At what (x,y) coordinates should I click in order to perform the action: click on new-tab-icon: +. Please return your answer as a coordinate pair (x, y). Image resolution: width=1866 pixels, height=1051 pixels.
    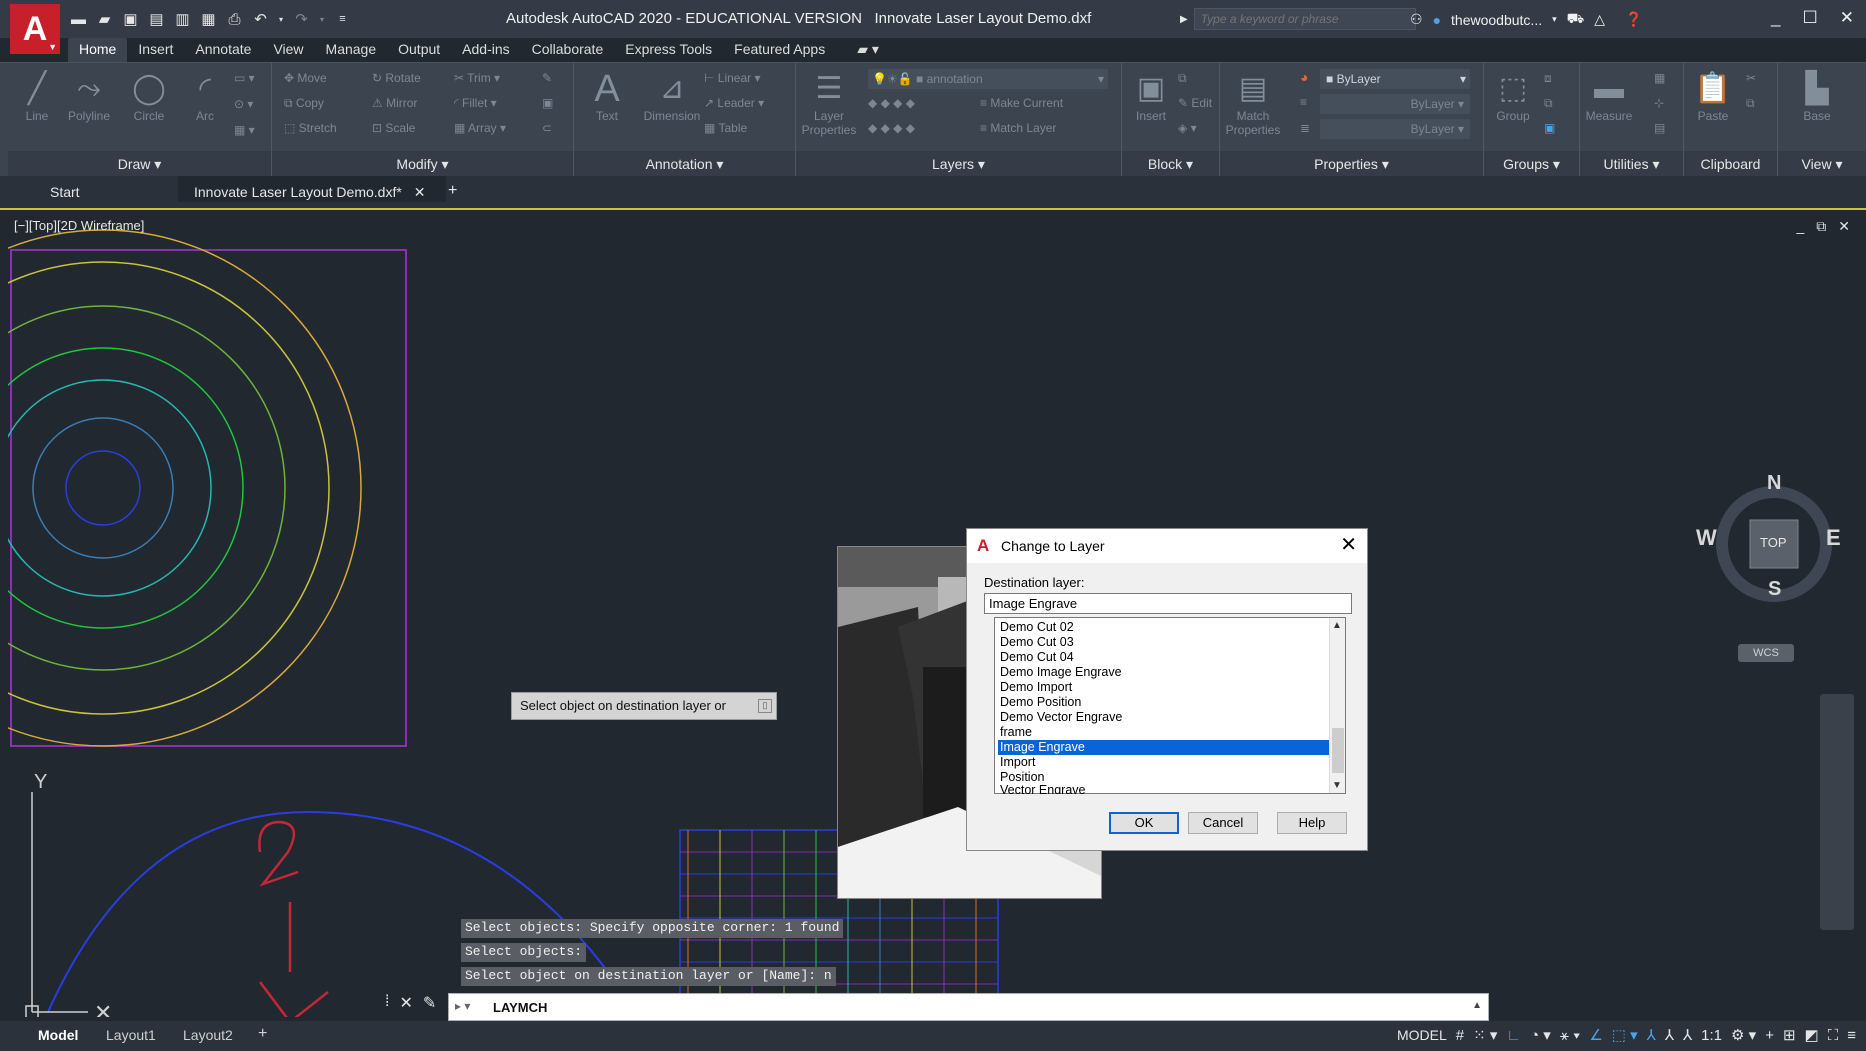
    Looking at the image, I should click on (452, 191).